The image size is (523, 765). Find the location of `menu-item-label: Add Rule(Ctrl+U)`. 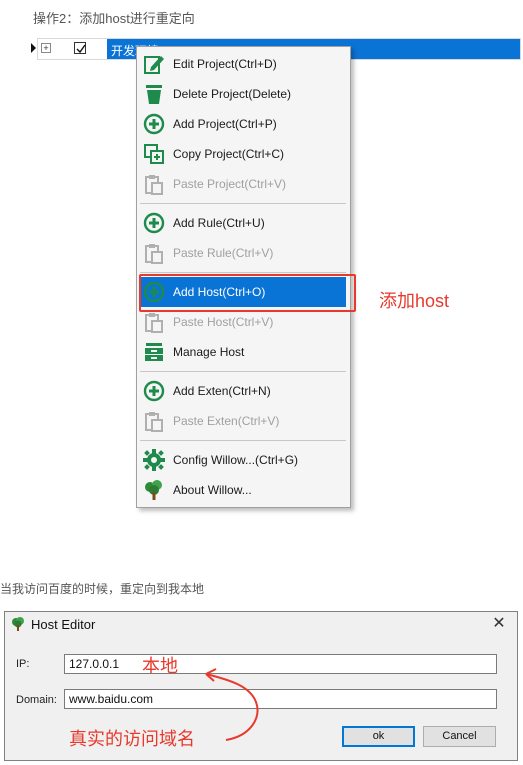

menu-item-label: Add Rule(Ctrl+U) is located at coordinates (219, 223).